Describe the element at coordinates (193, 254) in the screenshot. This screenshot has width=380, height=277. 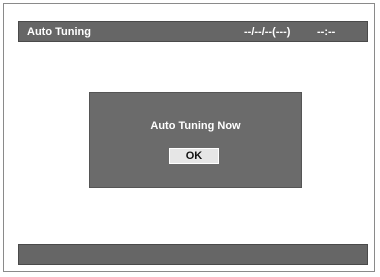
I see `footer-bar` at that location.